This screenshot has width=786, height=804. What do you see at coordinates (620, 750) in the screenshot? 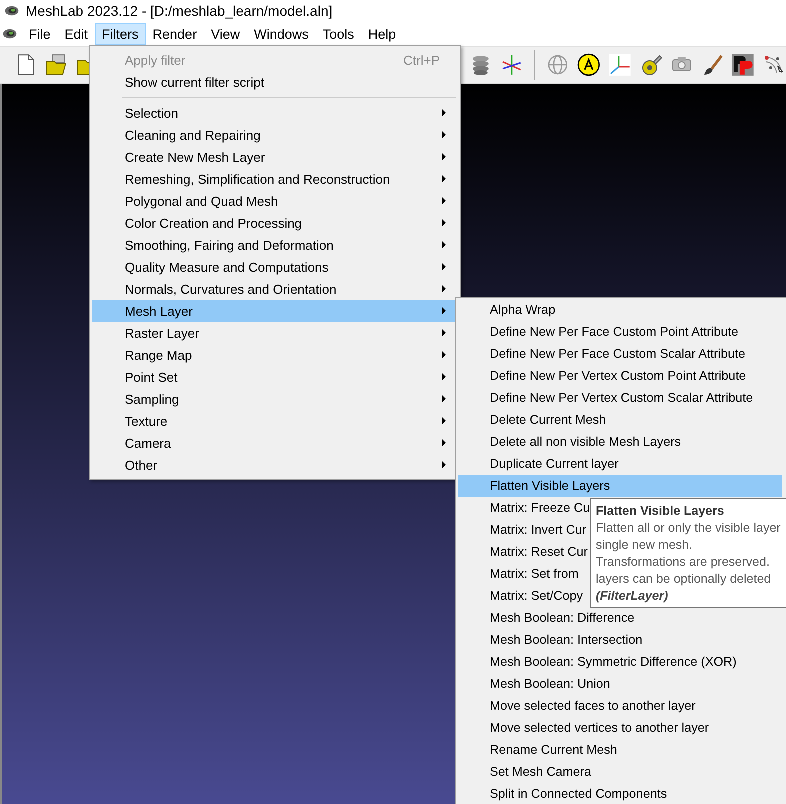
I see `menu-item: Rename Current Mesh` at bounding box center [620, 750].